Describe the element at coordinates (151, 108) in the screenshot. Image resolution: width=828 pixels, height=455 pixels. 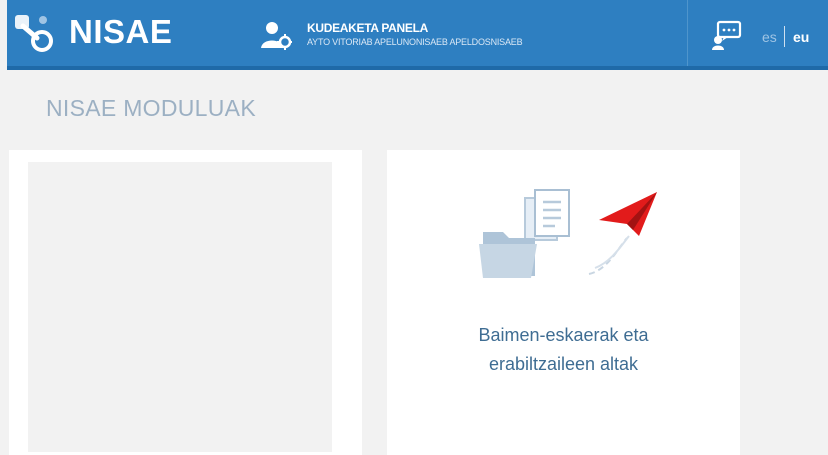
I see `section-title: NISAE MODULUAK` at that location.